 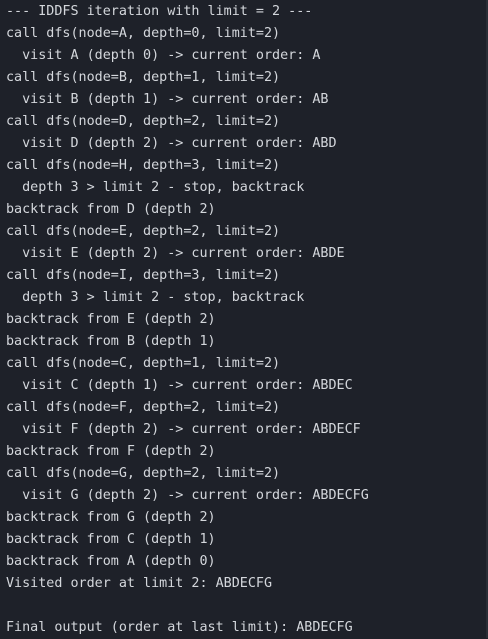 What do you see at coordinates (111, 209) in the screenshot?
I see `output-line: backtrack from D (depth 2)` at bounding box center [111, 209].